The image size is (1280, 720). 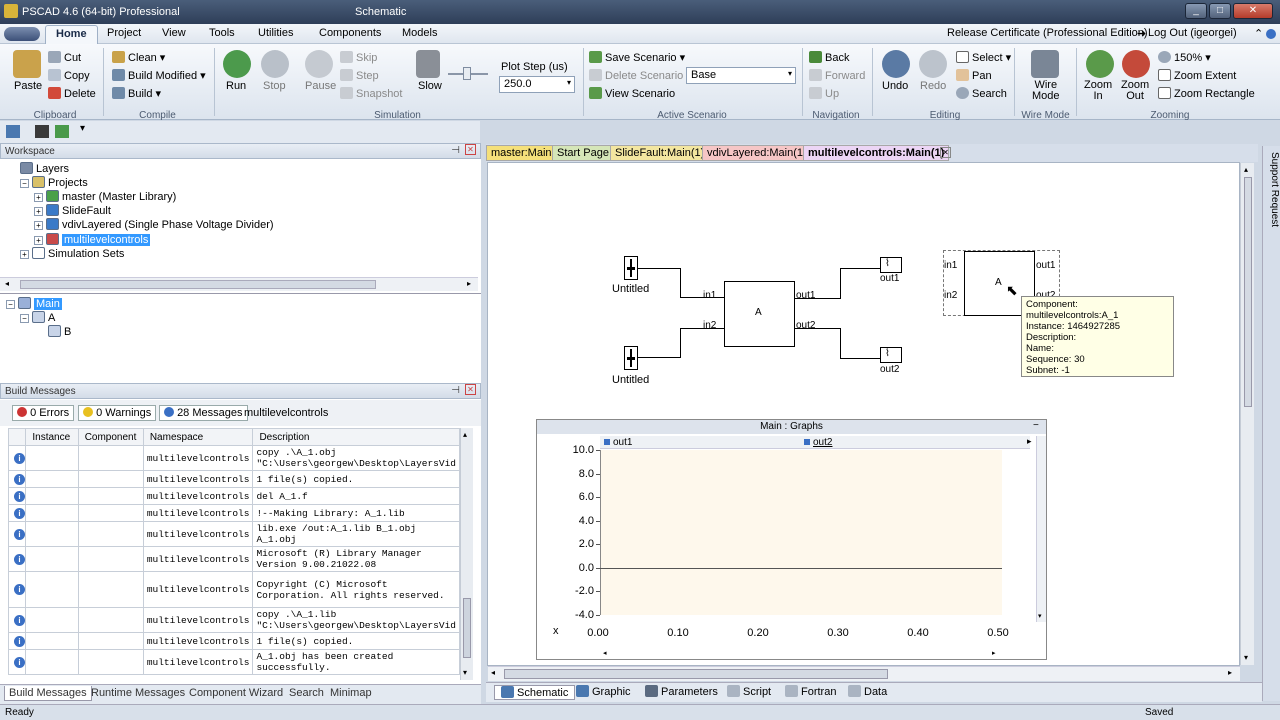 What do you see at coordinates (1029, 441) in the screenshot?
I see `legend-scroll-icon: ▸` at bounding box center [1029, 441].